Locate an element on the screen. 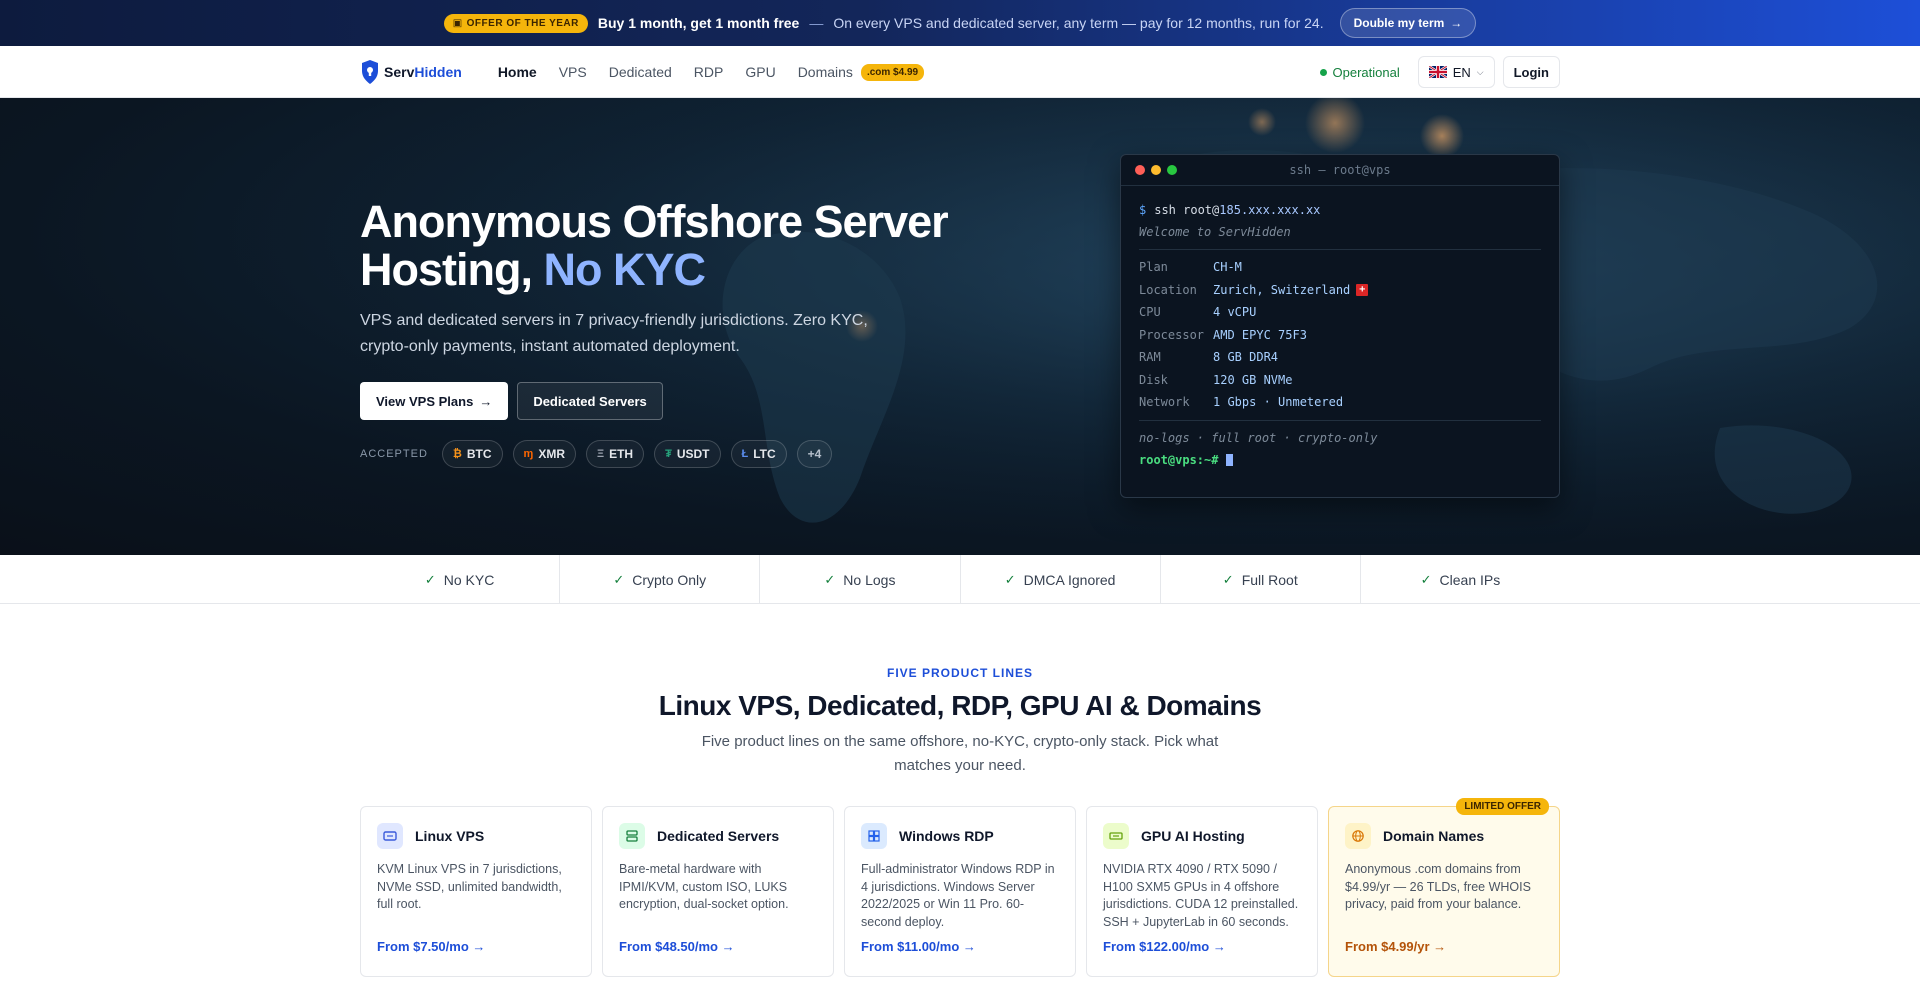 This screenshot has height=993, width=1920. domain-price-badge: .com $4.99 is located at coordinates (892, 72).